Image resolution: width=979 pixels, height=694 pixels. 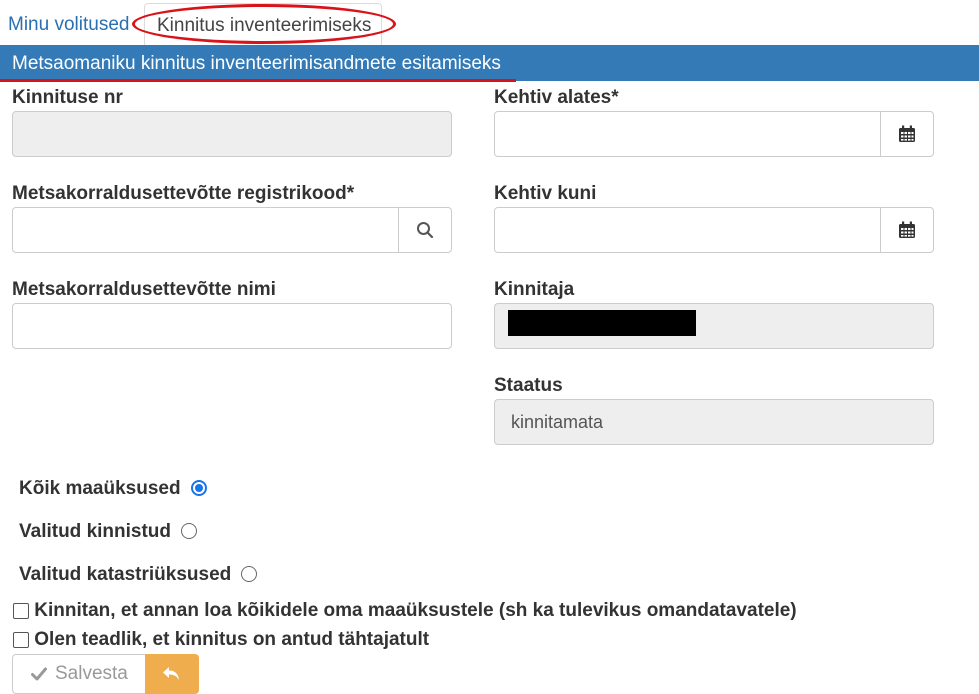 What do you see at coordinates (125, 574) in the screenshot?
I see `radio-selected-cadastral-units-label: Valitud katastriüksused` at bounding box center [125, 574].